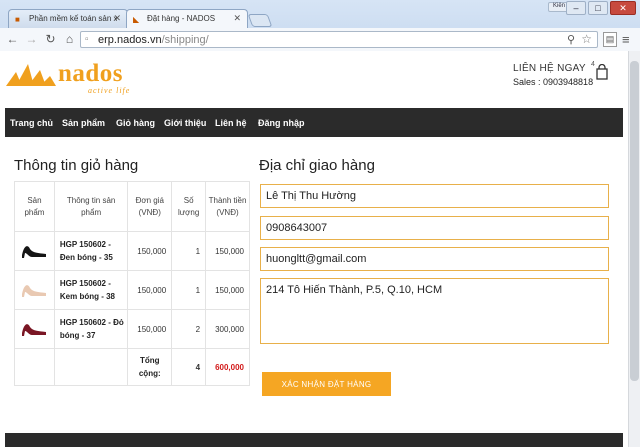  What do you see at coordinates (227, 329) in the screenshot?
I see `product-amount: 300,000` at bounding box center [227, 329].